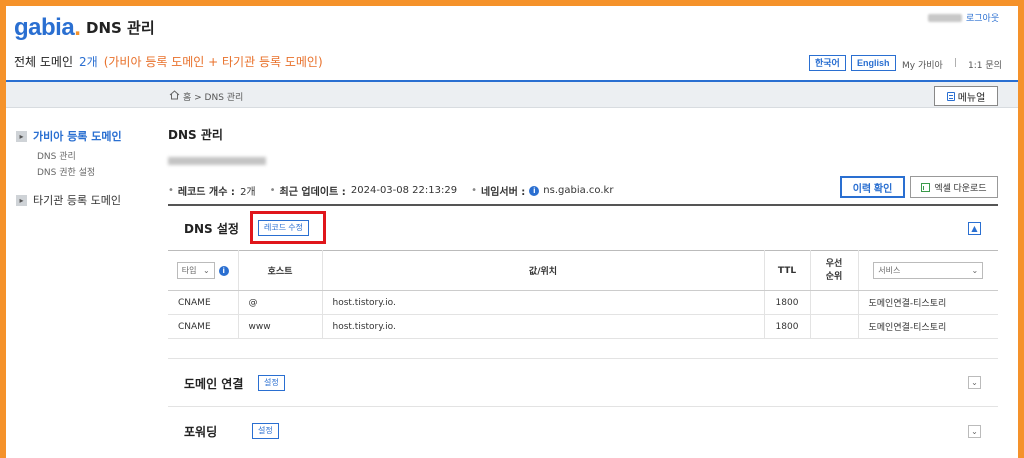  I want to click on excel-download-button: 엑셀 다운로드, so click(954, 187).